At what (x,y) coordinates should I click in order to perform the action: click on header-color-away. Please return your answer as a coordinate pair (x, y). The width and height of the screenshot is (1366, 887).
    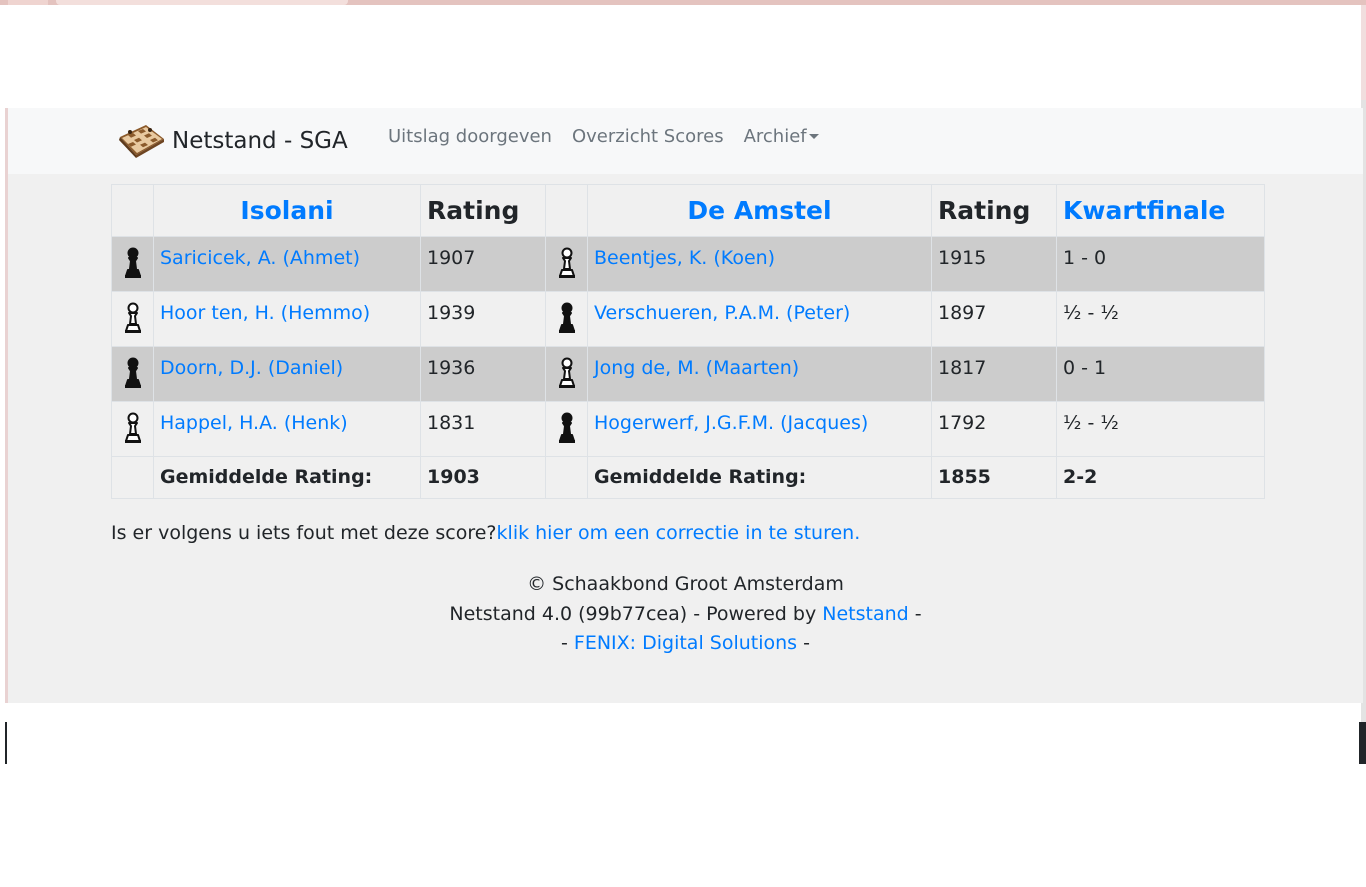
    Looking at the image, I should click on (566, 210).